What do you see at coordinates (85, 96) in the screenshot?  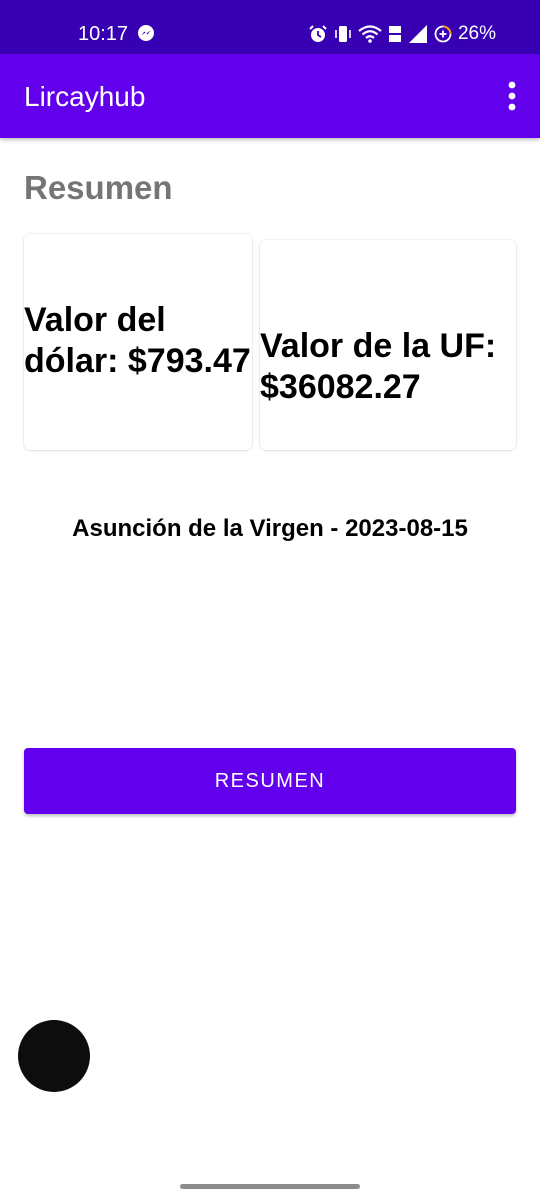 I see `app-title: Lircayhub` at bounding box center [85, 96].